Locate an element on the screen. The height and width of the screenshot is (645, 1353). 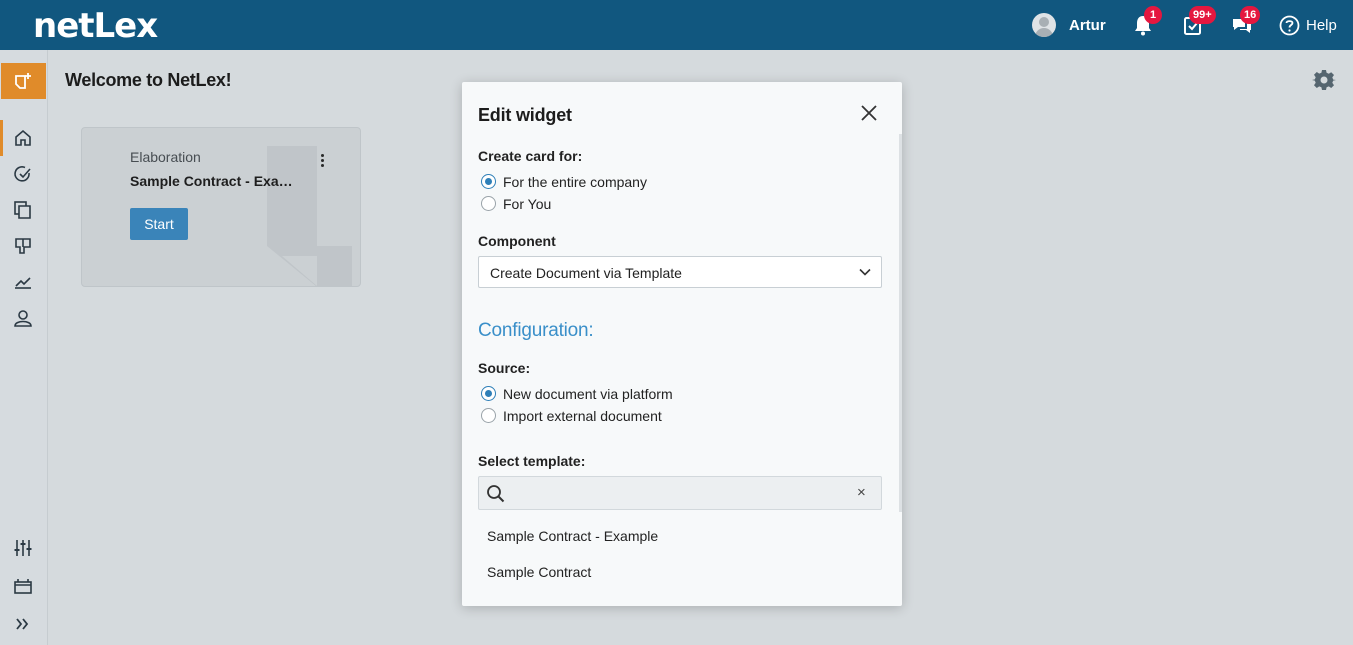
sidebar-item-settings is located at coordinates (23, 548).